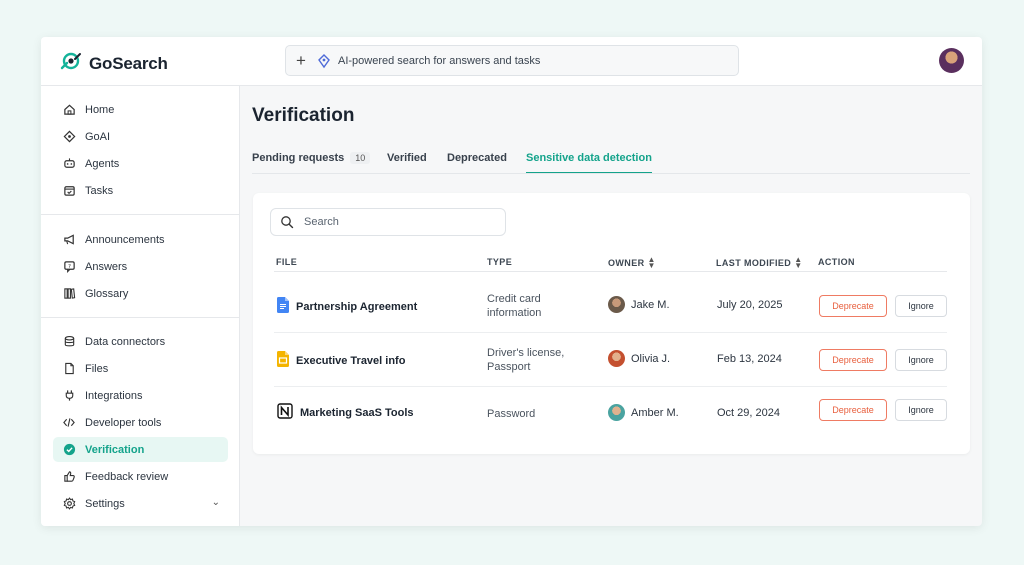 This screenshot has width=1024, height=565. Describe the element at coordinates (69, 342) in the screenshot. I see `database-icon` at that location.